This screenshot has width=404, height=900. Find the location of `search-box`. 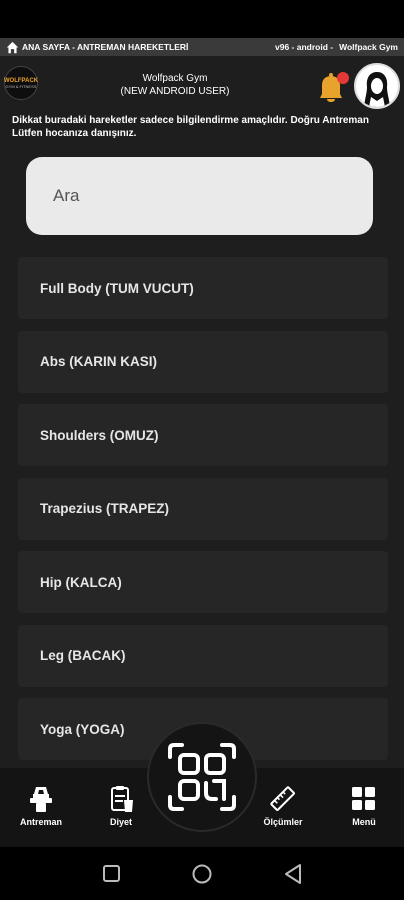

search-box is located at coordinates (199, 196).